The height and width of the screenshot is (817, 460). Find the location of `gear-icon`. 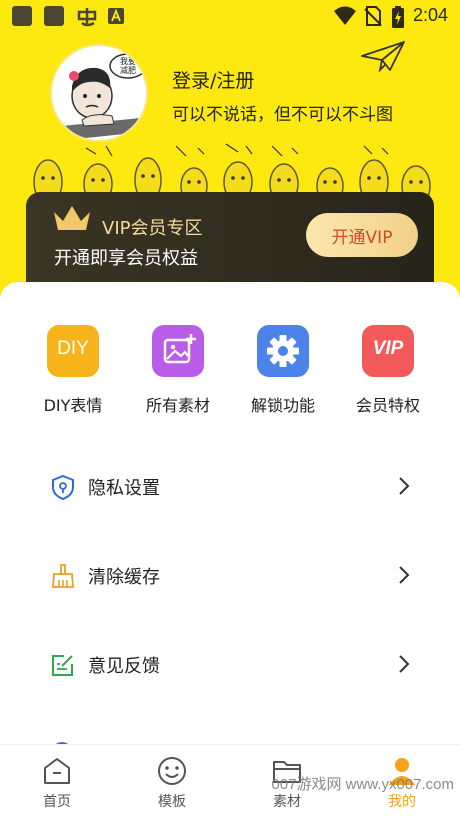

gear-icon is located at coordinates (283, 351).